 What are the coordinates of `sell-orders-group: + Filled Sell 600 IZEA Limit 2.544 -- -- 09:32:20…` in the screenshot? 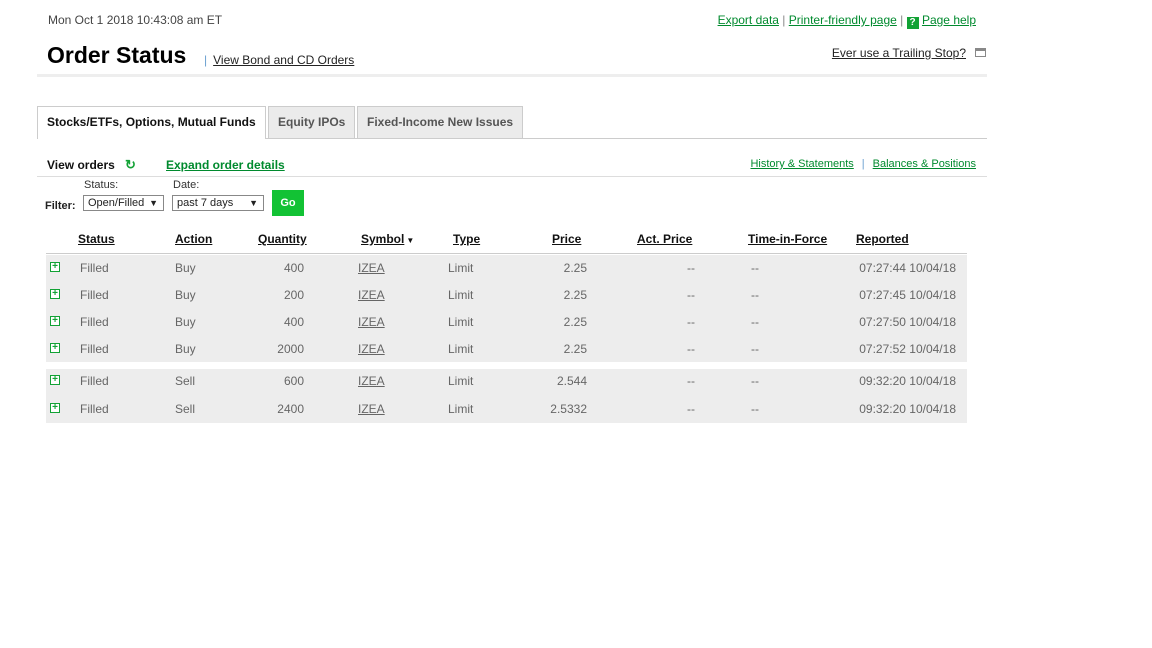 It's located at (506, 396).